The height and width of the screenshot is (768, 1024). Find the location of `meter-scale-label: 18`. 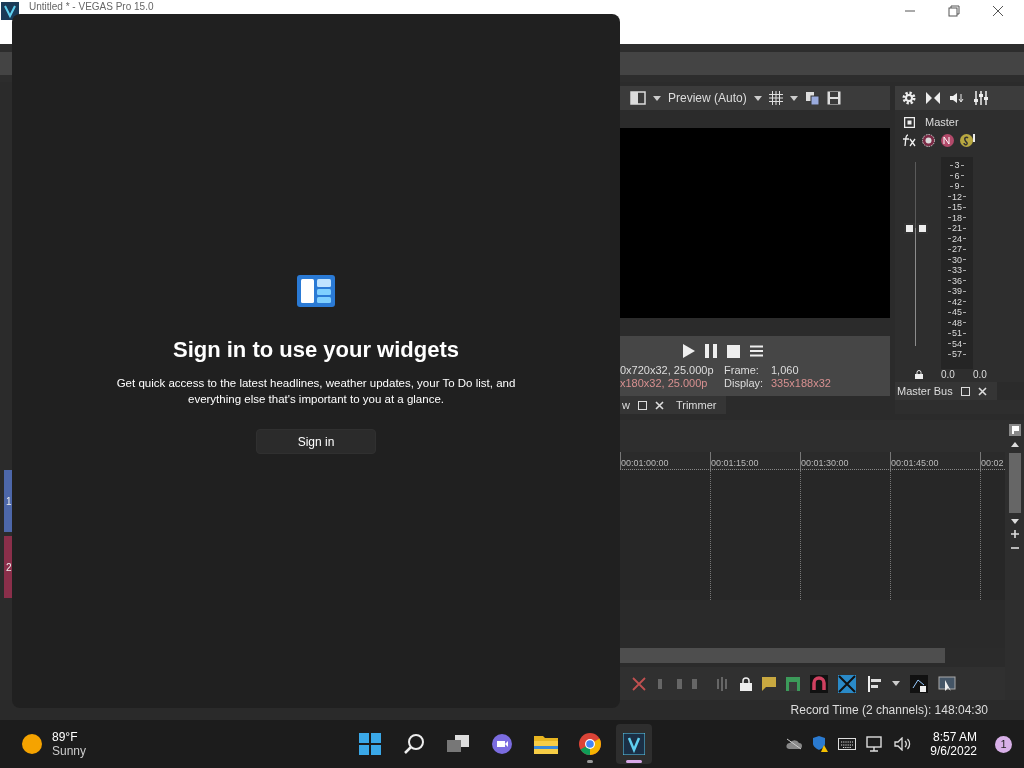

meter-scale-label: 18 is located at coordinates (957, 217).